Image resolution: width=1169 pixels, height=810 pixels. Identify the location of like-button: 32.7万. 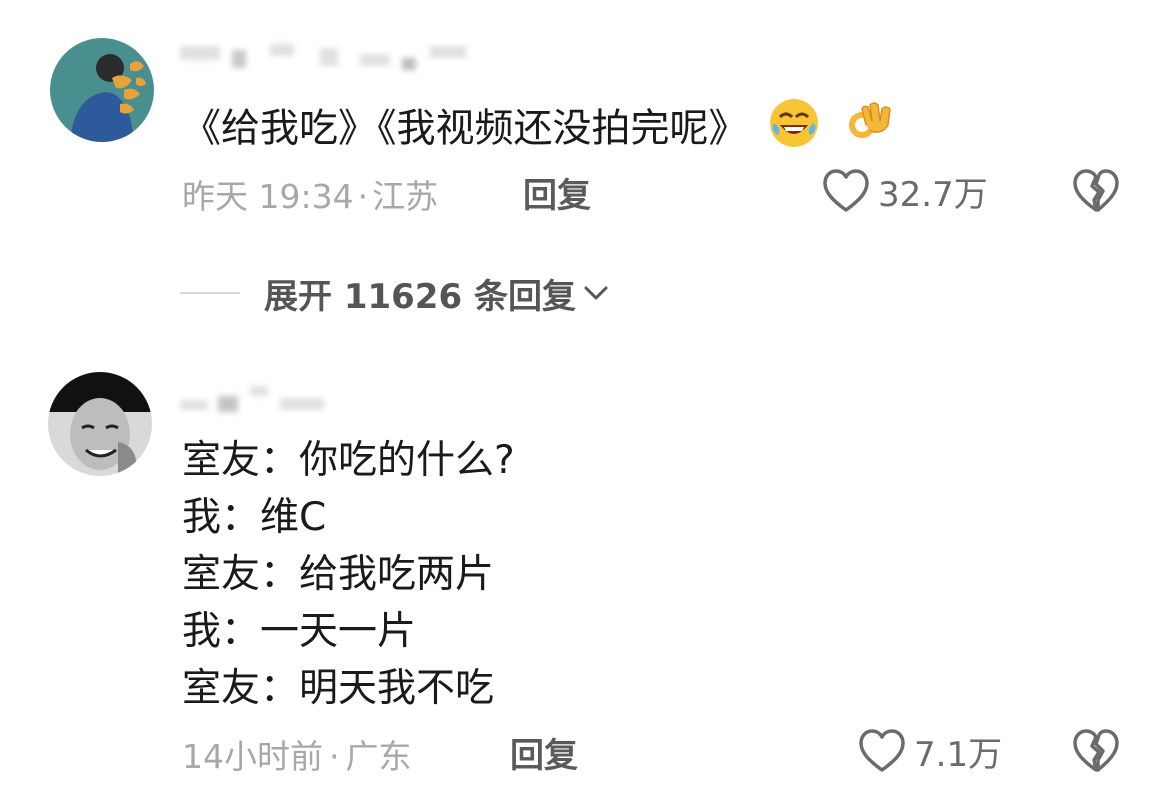
(905, 191).